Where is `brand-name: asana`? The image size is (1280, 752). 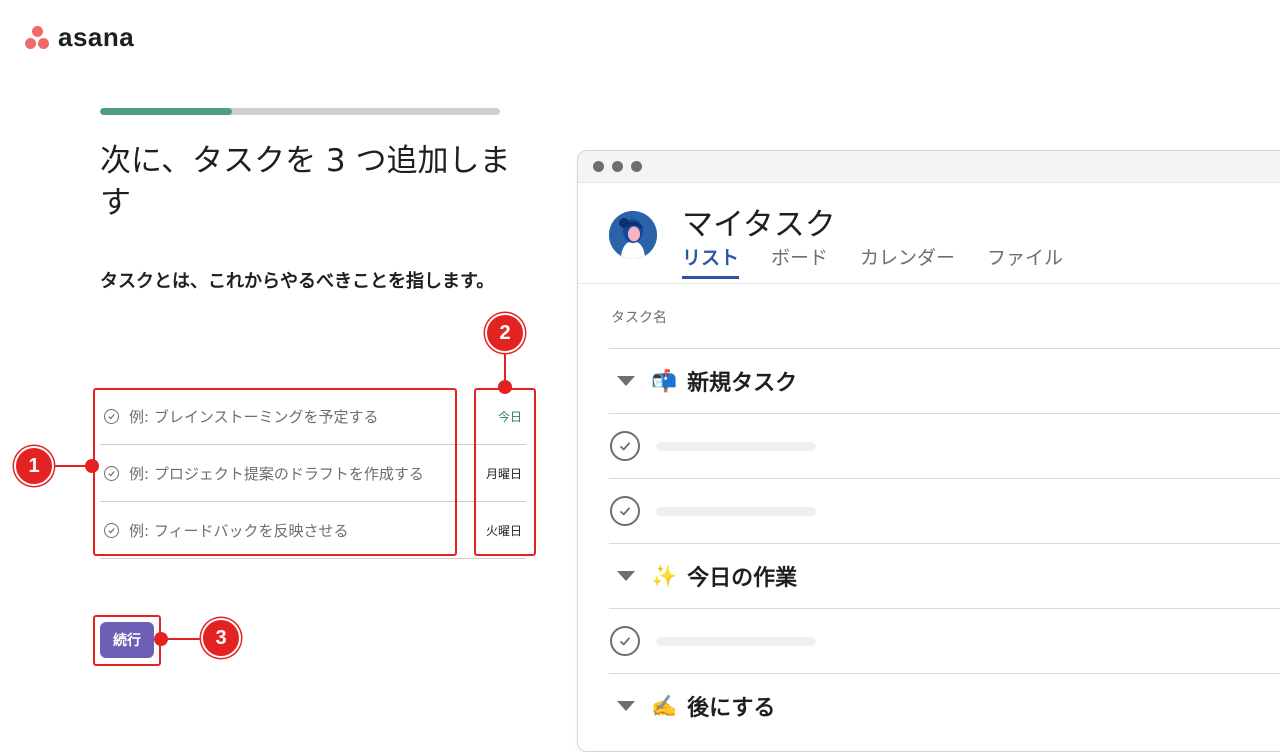
brand-name: asana is located at coordinates (96, 37).